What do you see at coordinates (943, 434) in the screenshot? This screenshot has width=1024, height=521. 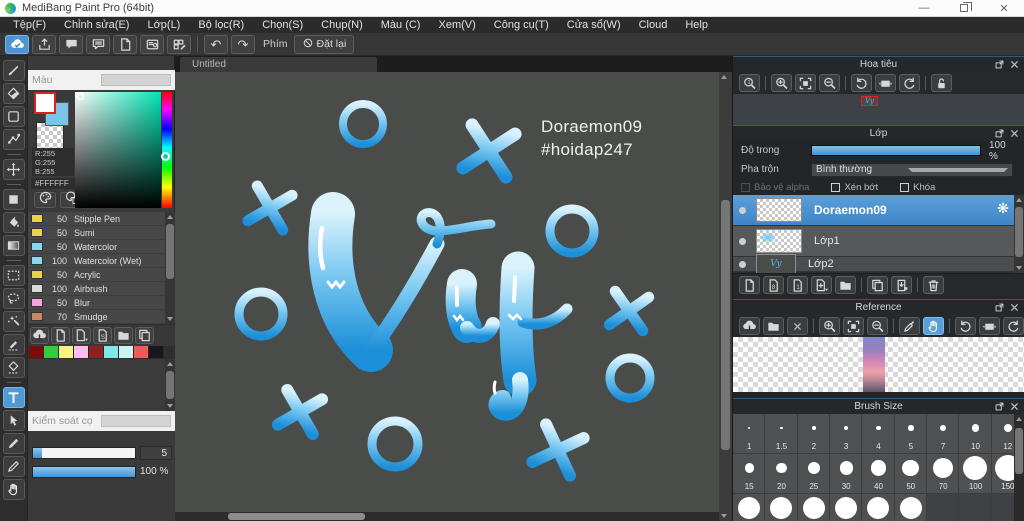 I see `brush-size-cell: 7` at bounding box center [943, 434].